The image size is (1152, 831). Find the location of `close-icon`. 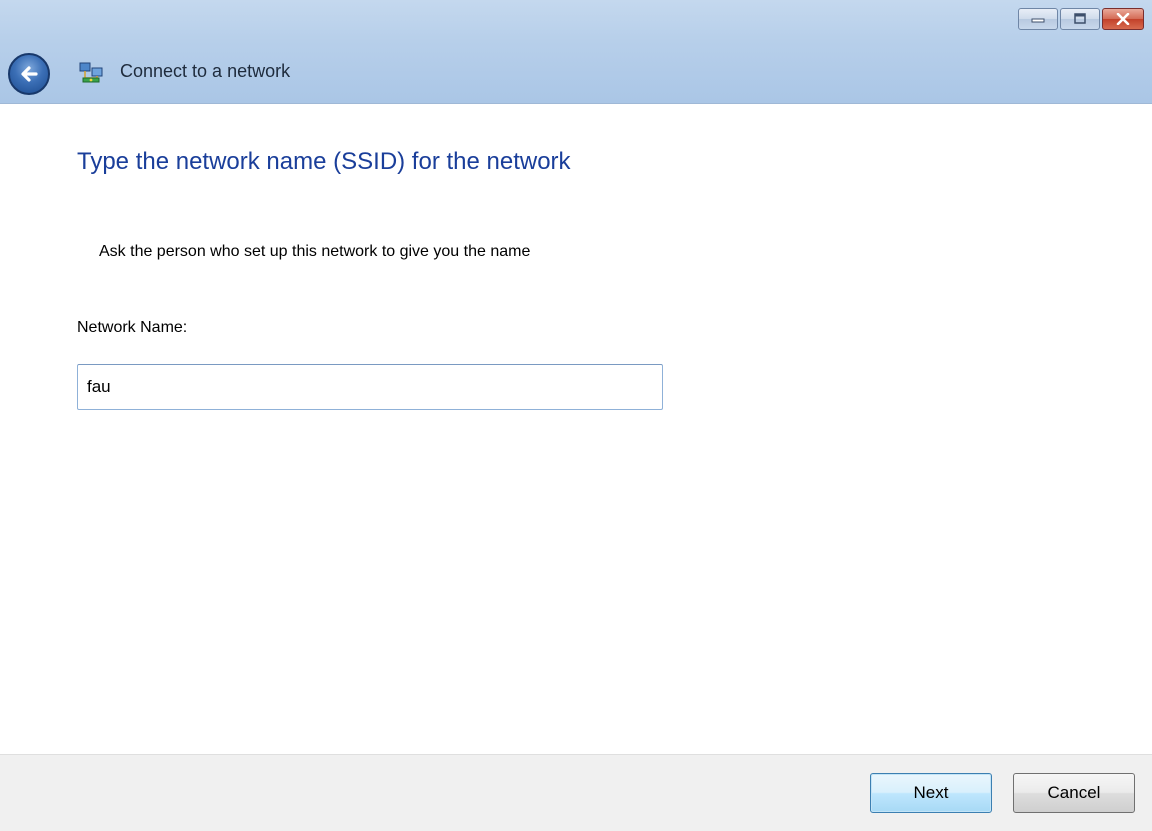

close-icon is located at coordinates (1123, 19).